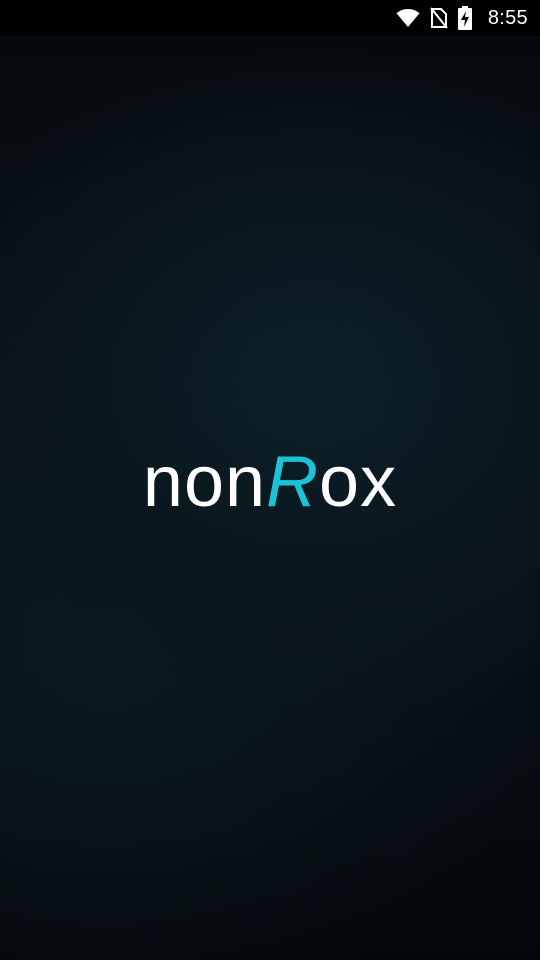  Describe the element at coordinates (204, 482) in the screenshot. I see `logo-text-part1: non` at that location.